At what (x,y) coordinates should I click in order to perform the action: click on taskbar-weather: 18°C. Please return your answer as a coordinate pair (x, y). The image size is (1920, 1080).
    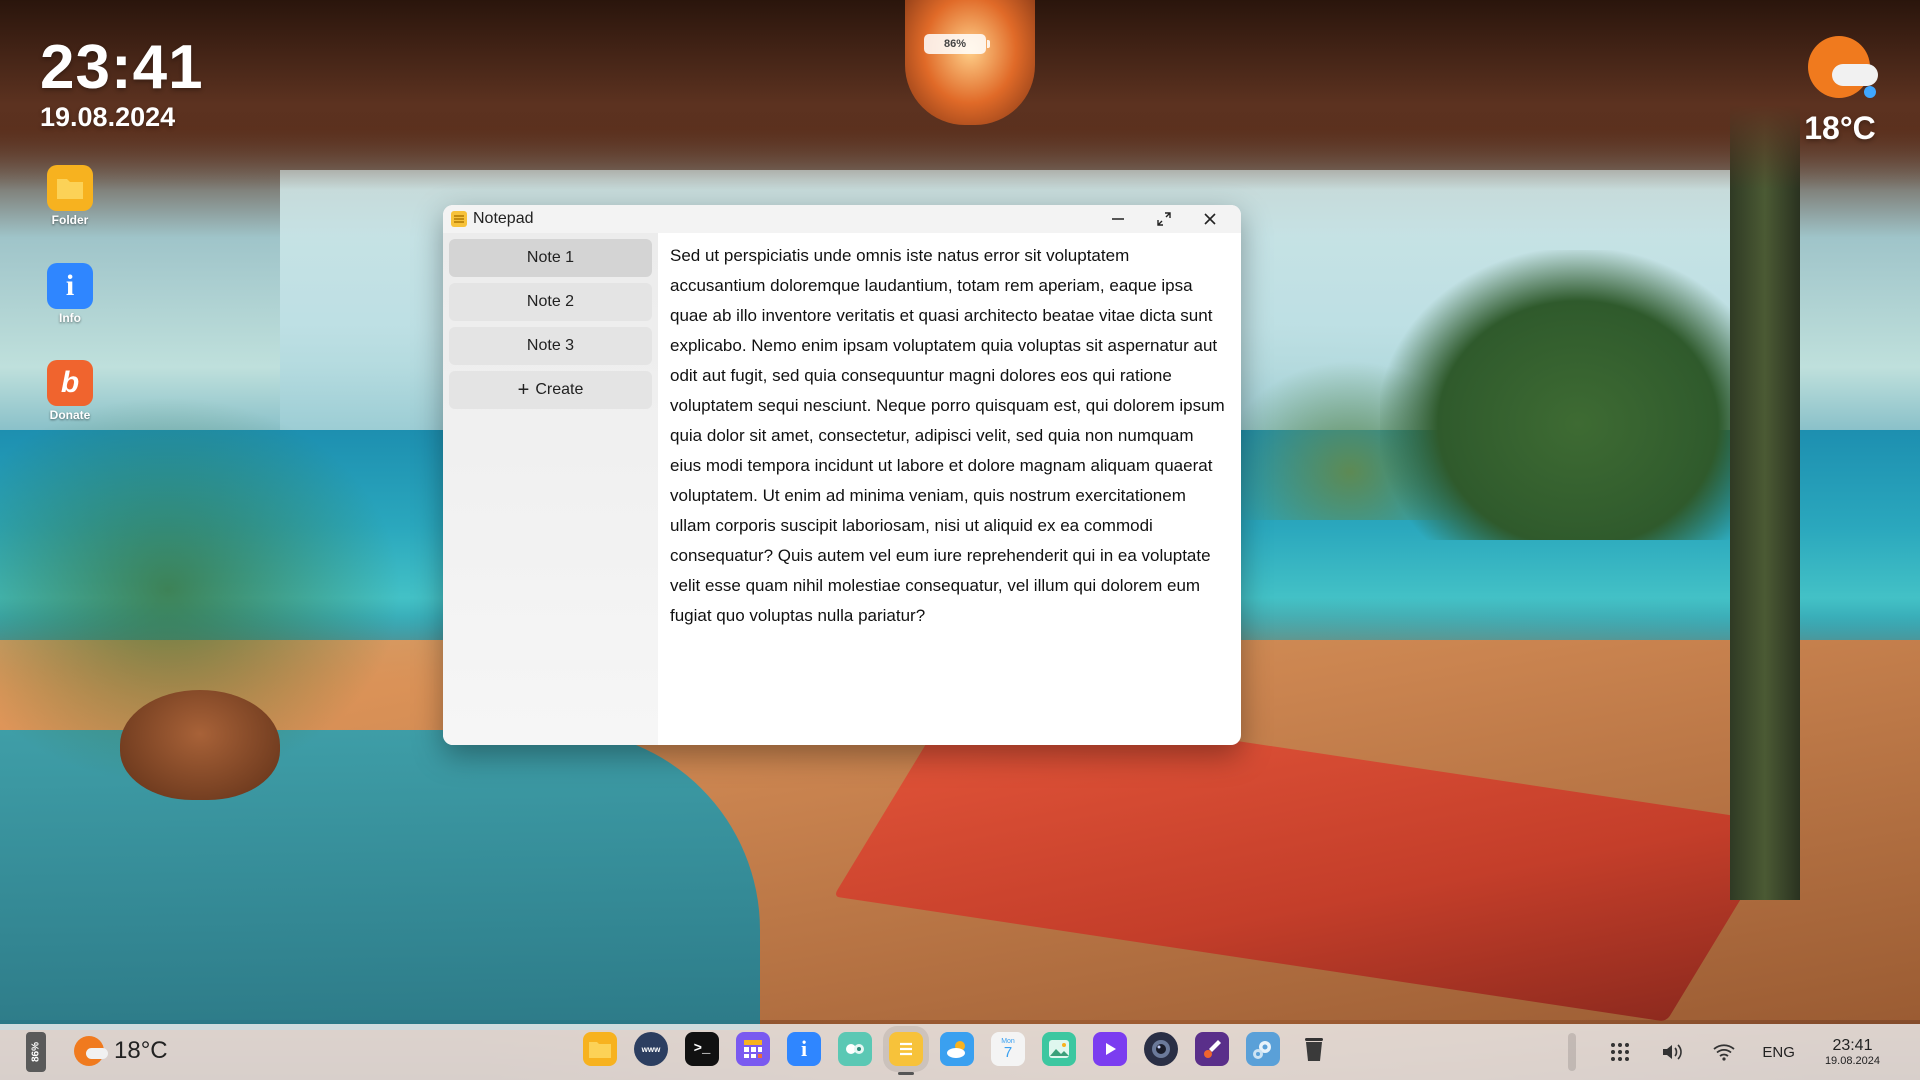
    Looking at the image, I should click on (120, 1051).